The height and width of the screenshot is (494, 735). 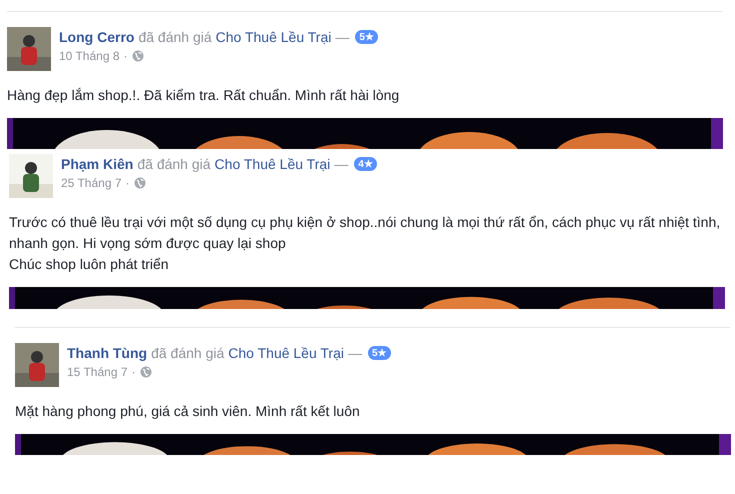 I want to click on review-text: Trước có thuê lều trại với một số dụng cụ phụ kiện ở shop..nói chung là mọi thứ rất ổn, cách phục vụ rất nhiệt tình, nhanh gọn. Hi vọng sớm được quay lại shop, so click(x=365, y=233).